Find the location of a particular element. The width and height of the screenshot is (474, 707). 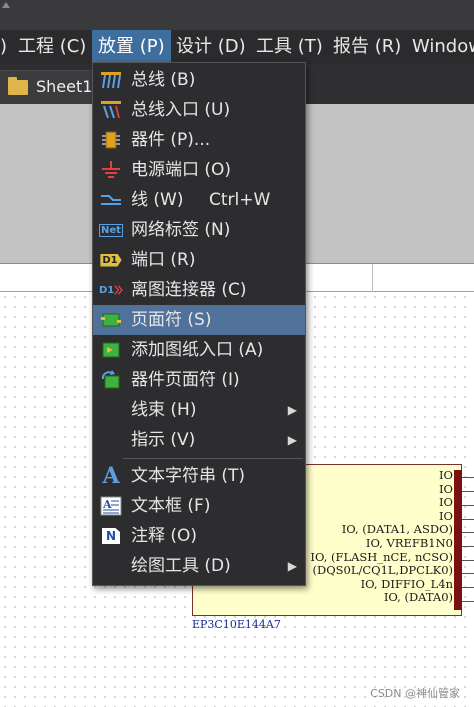

menu-item-label: 指示 (V) is located at coordinates (163, 440).